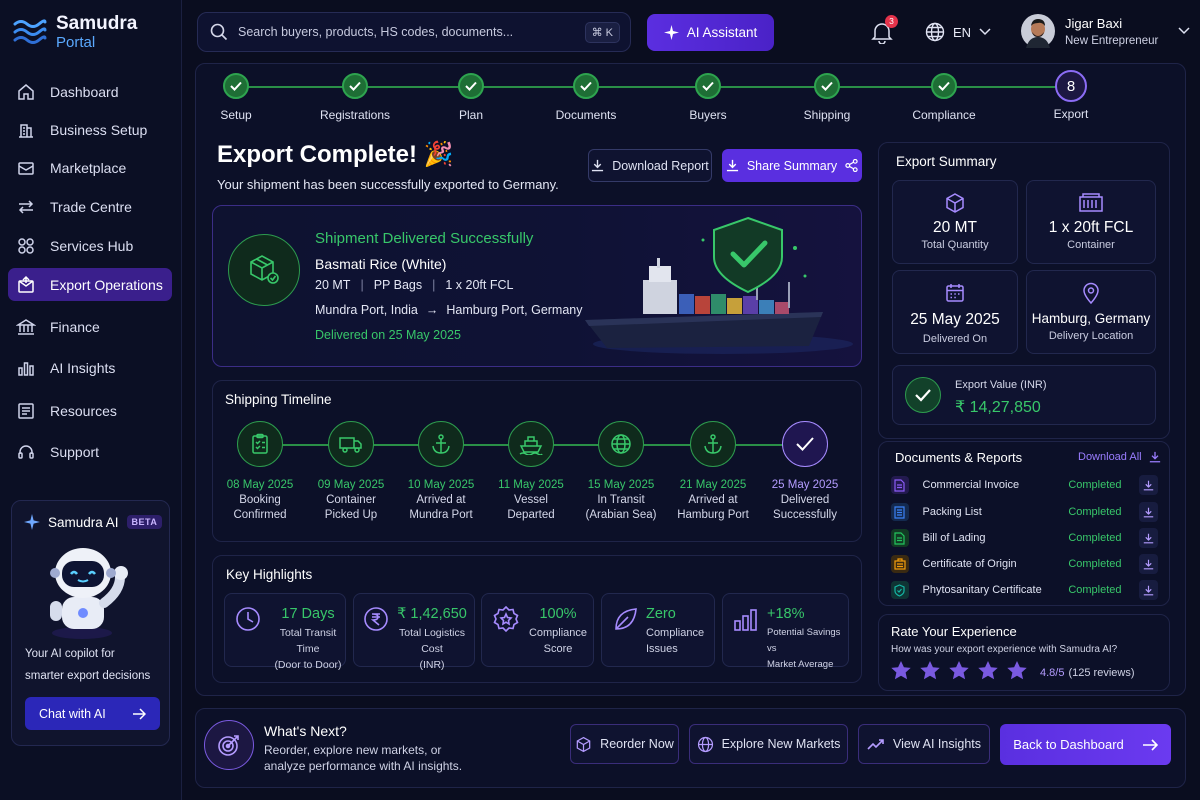  Describe the element at coordinates (944, 115) in the screenshot. I see `step-label: Compliance` at that location.